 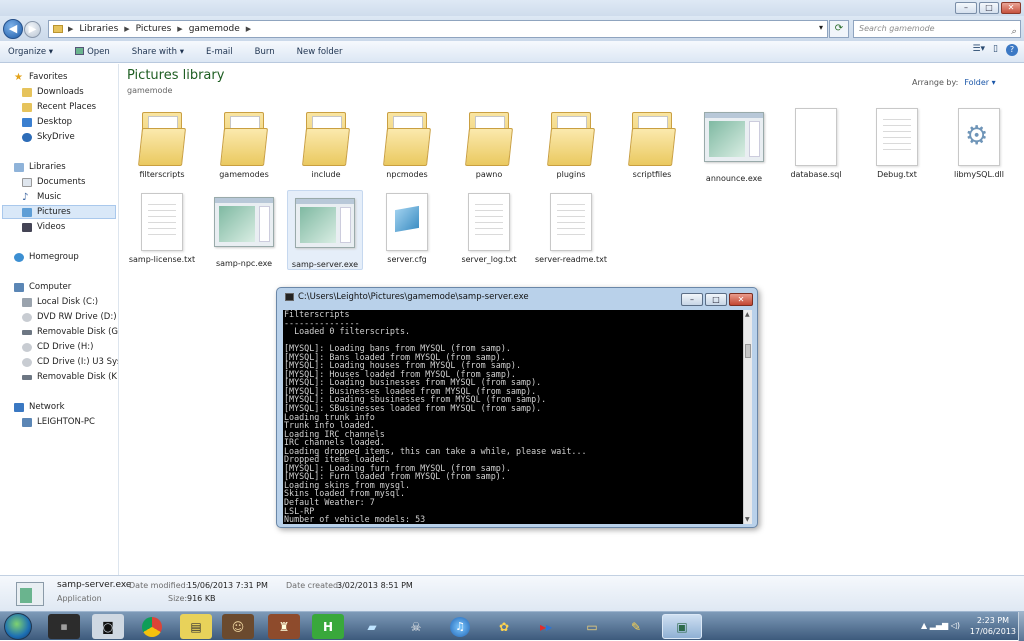 What do you see at coordinates (460, 626) in the screenshot?
I see `itunes-icon: ♫` at bounding box center [460, 626].